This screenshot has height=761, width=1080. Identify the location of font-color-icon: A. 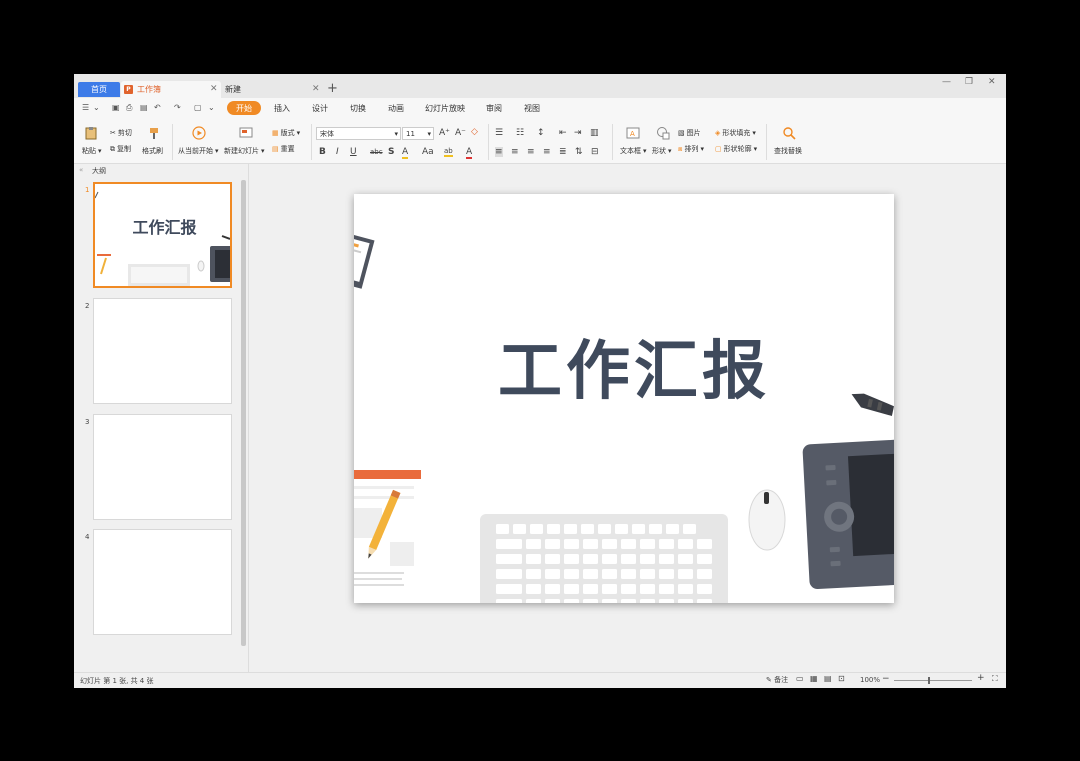
(469, 153).